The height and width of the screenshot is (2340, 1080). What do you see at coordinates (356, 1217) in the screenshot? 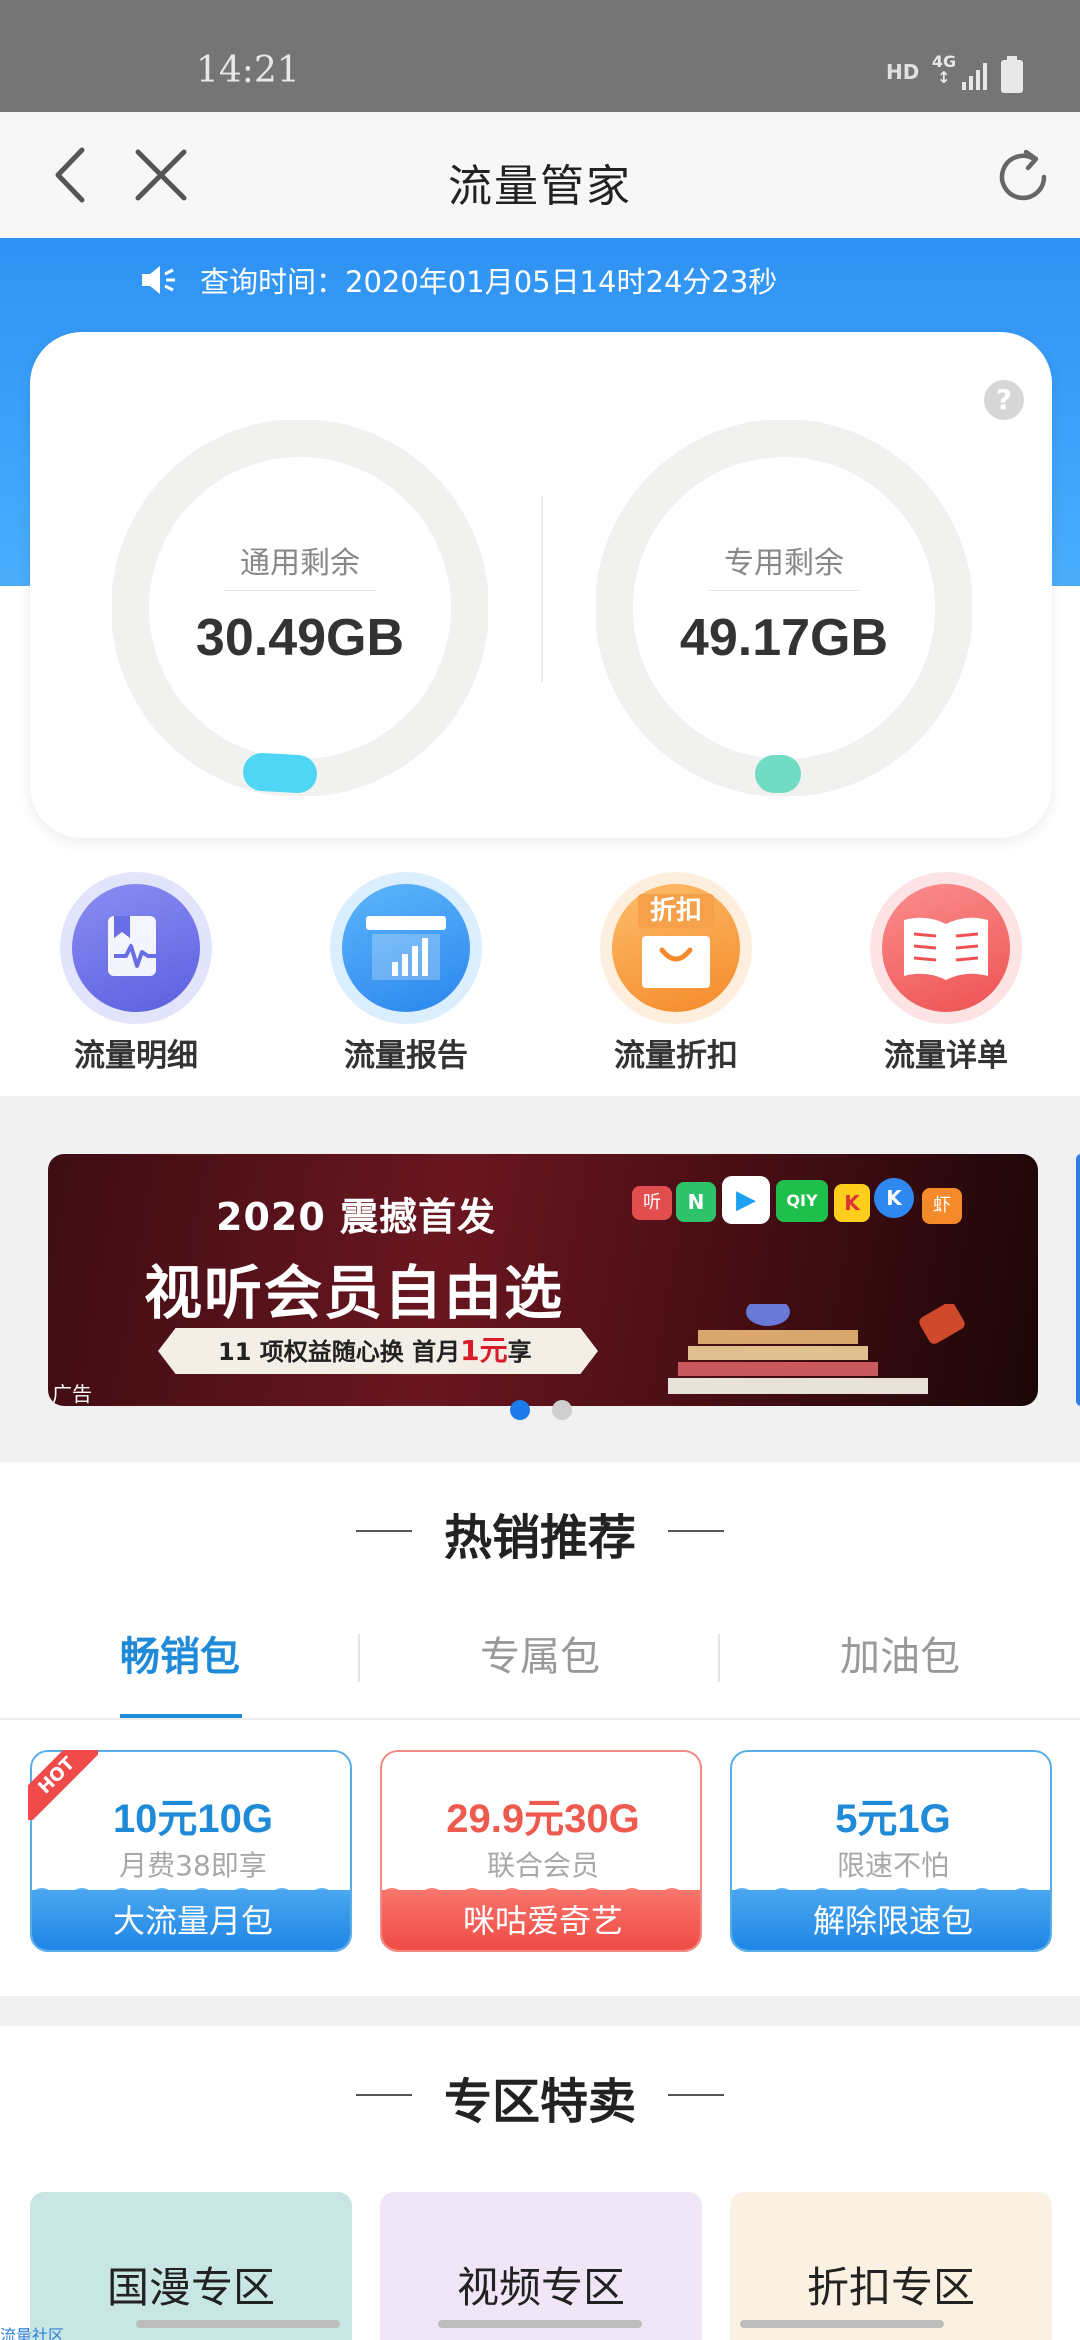
I see `banner-headline: 2020 震撼首发` at bounding box center [356, 1217].